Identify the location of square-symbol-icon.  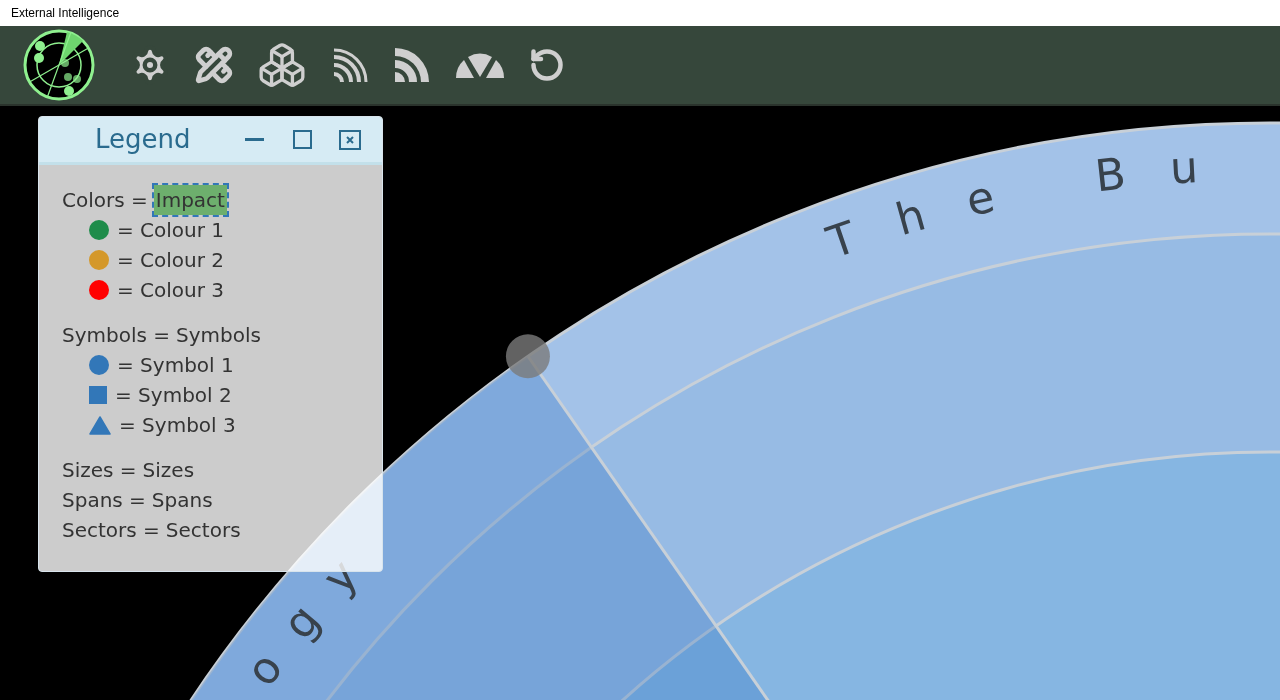
(98, 395).